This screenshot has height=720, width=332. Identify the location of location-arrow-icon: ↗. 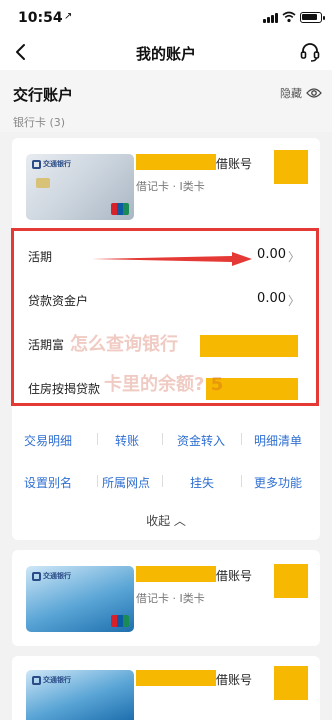
(68, 16).